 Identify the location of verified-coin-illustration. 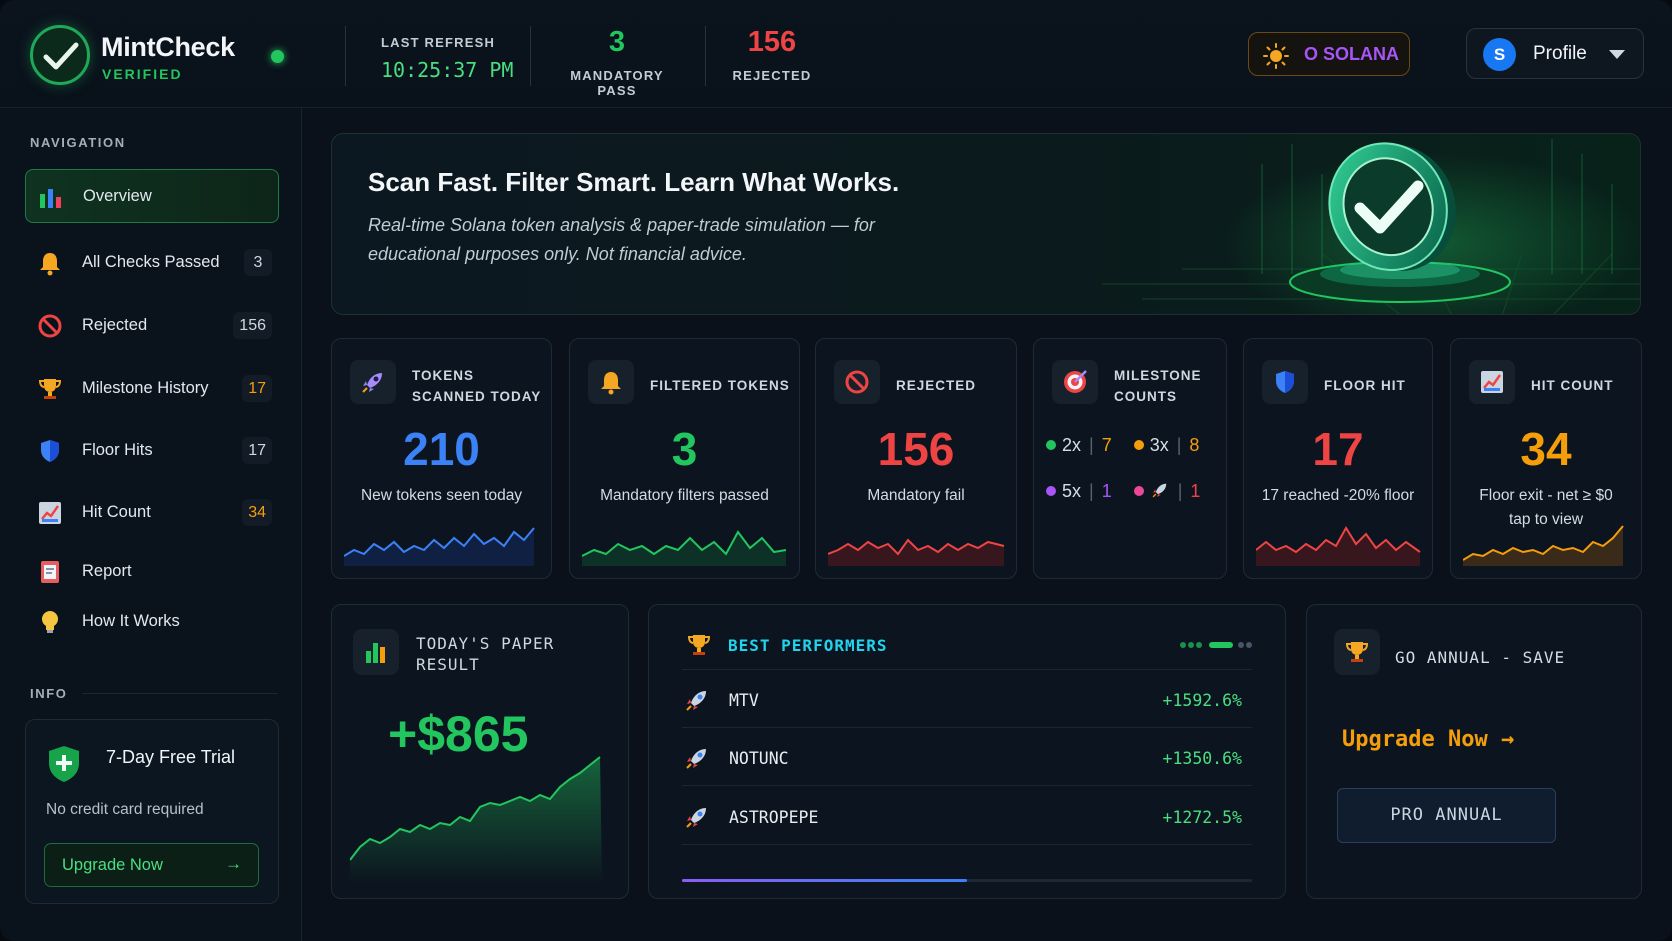
(1371, 224).